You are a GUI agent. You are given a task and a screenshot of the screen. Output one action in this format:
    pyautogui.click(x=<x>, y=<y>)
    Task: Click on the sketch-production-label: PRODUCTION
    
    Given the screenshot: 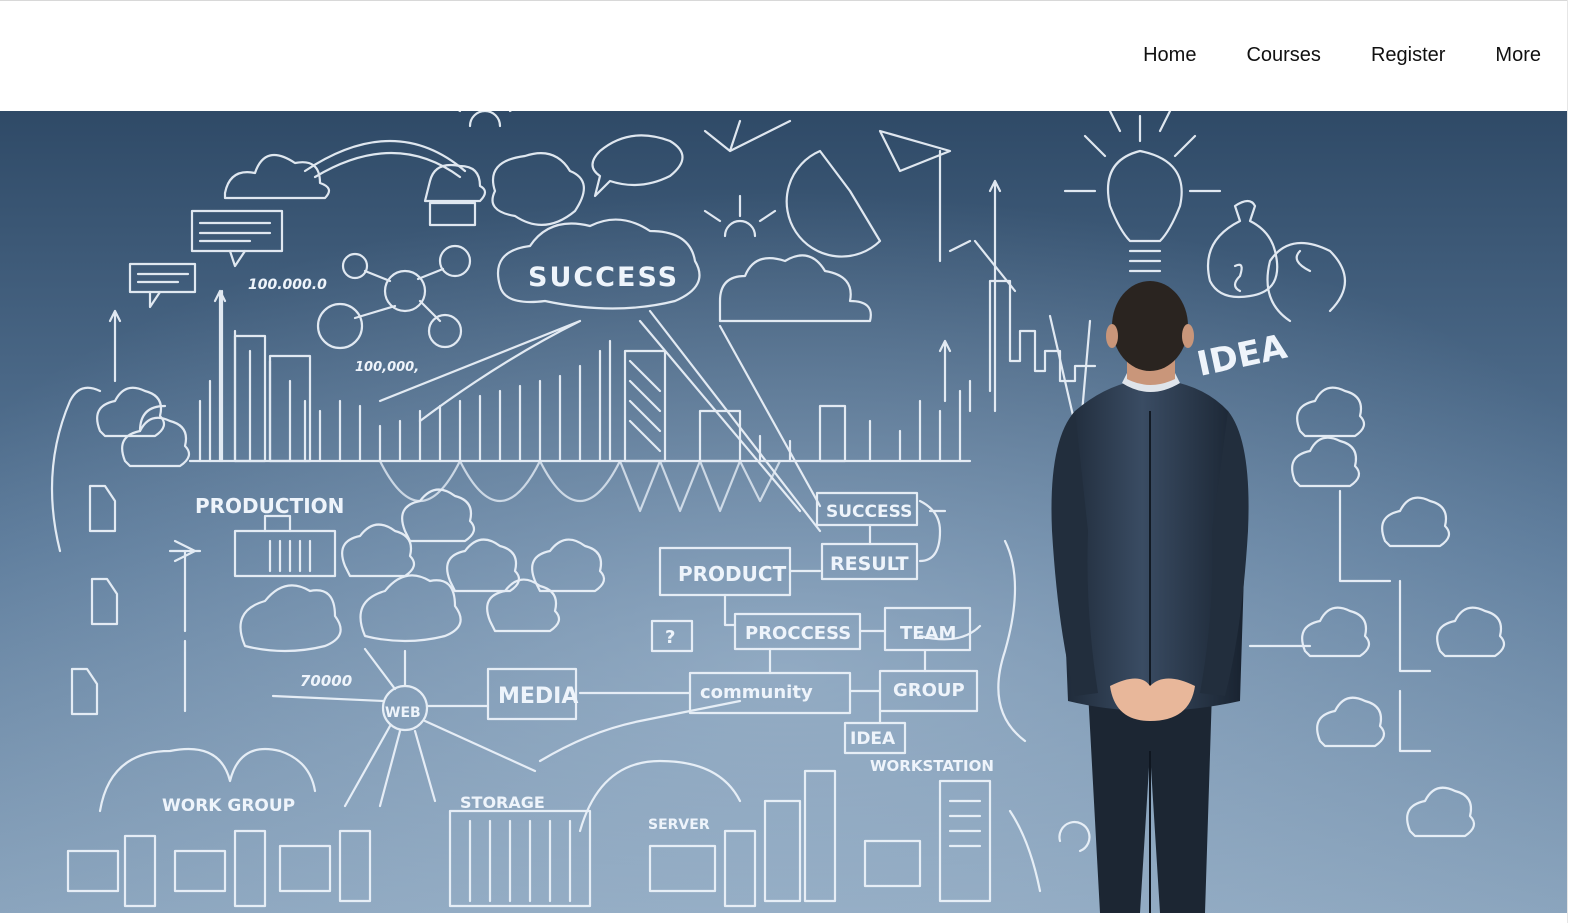 What is the action you would take?
    pyautogui.click(x=269, y=506)
    